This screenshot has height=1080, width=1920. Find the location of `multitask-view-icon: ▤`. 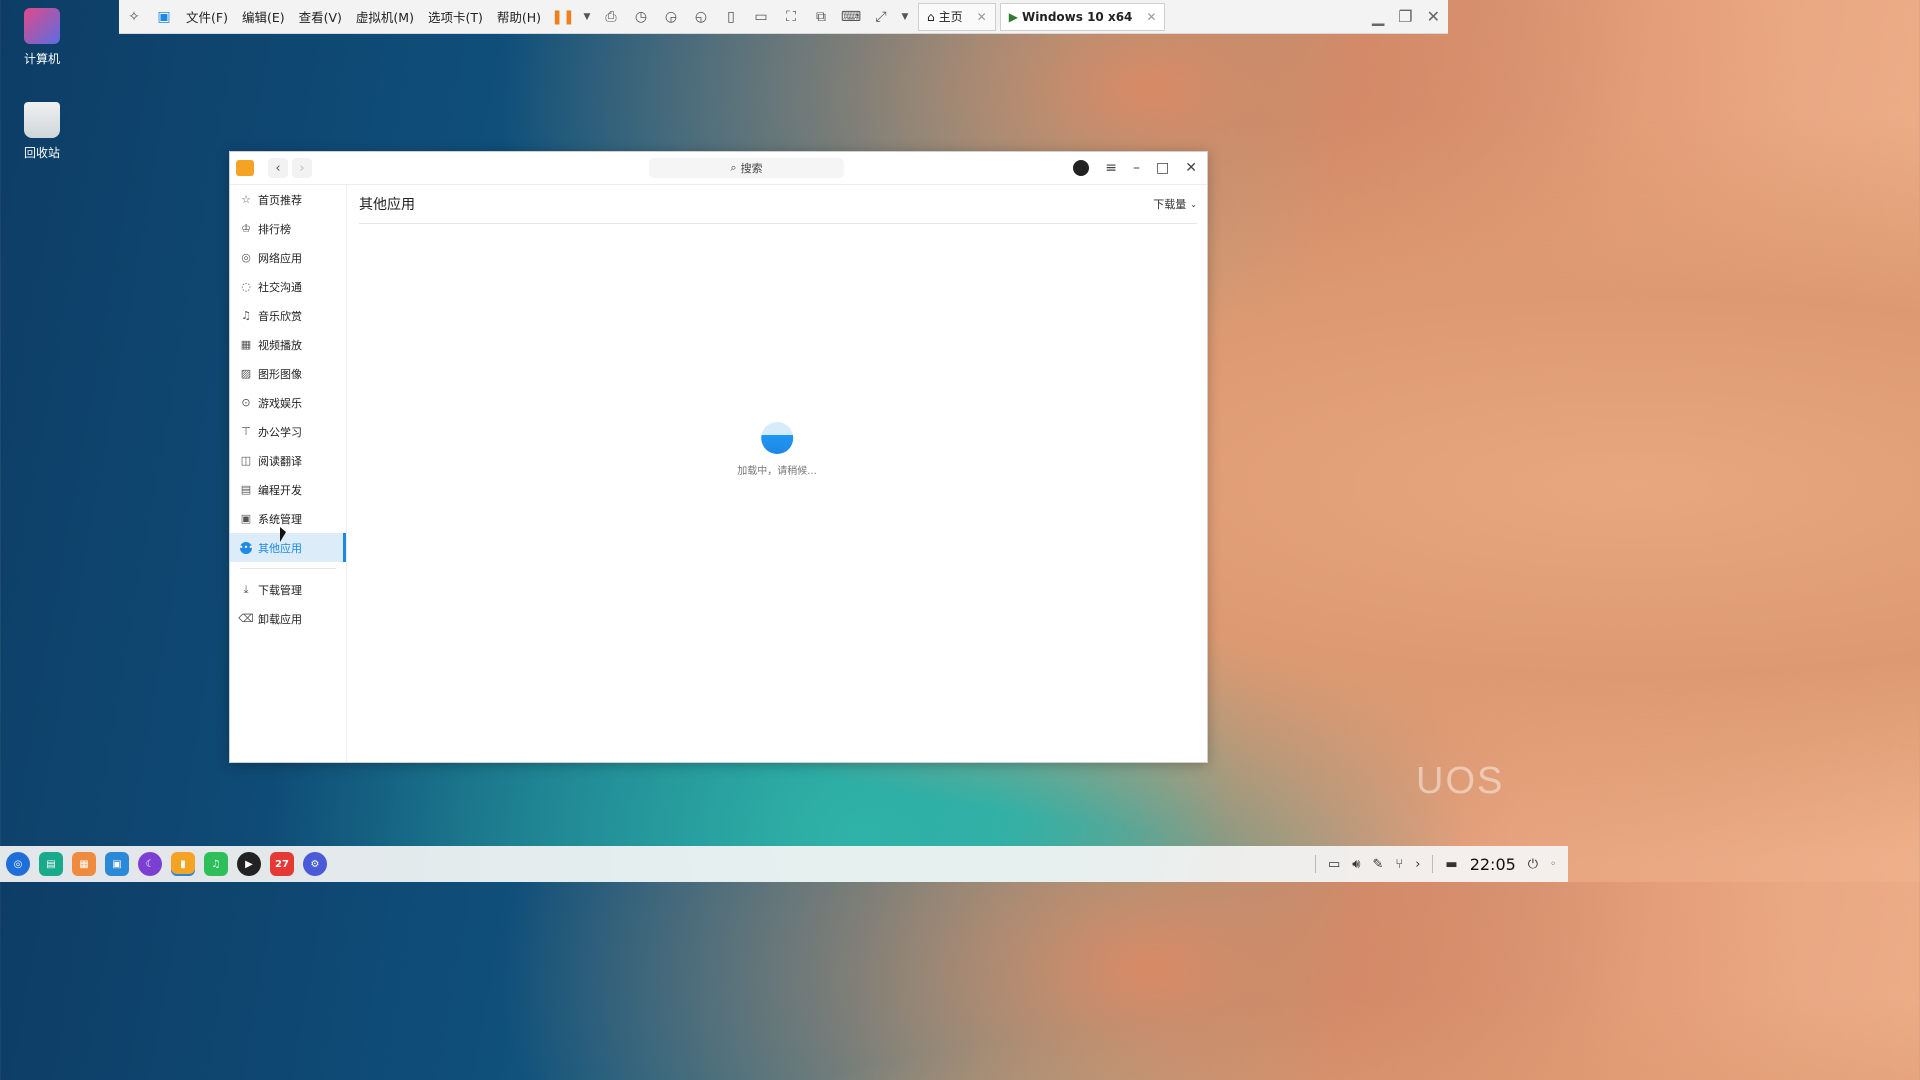

multitask-view-icon: ▤ is located at coordinates (51, 864).